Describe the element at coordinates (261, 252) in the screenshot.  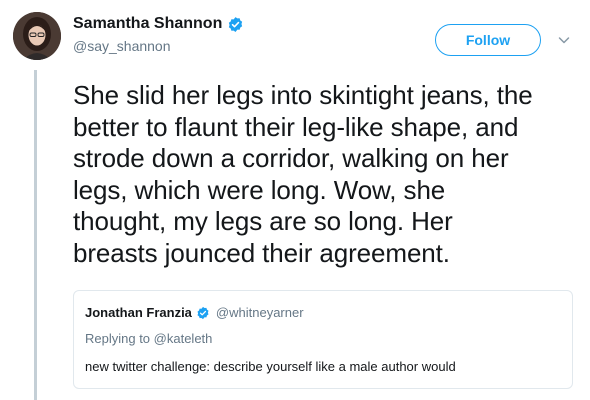
I see `tweet-line: breasts jounced their agreement.` at that location.